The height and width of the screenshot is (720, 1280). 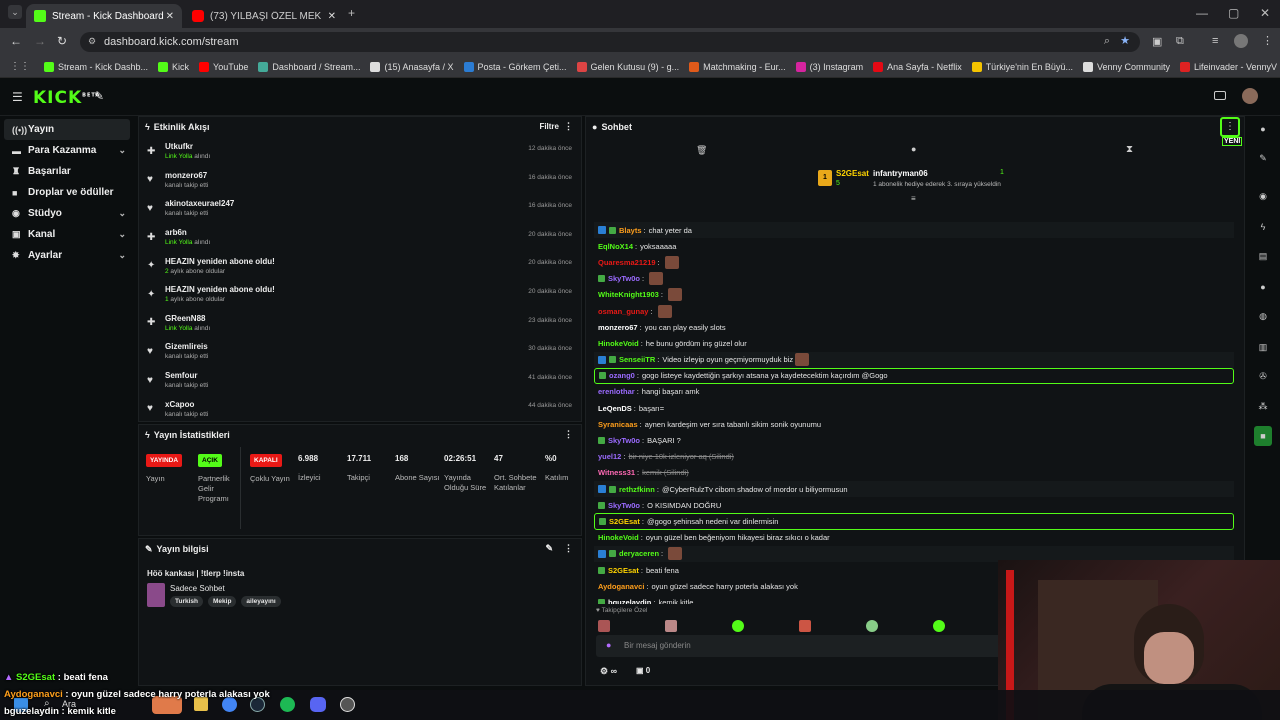 I want to click on bookmark-item: (3) Instagram, so click(x=829, y=66).